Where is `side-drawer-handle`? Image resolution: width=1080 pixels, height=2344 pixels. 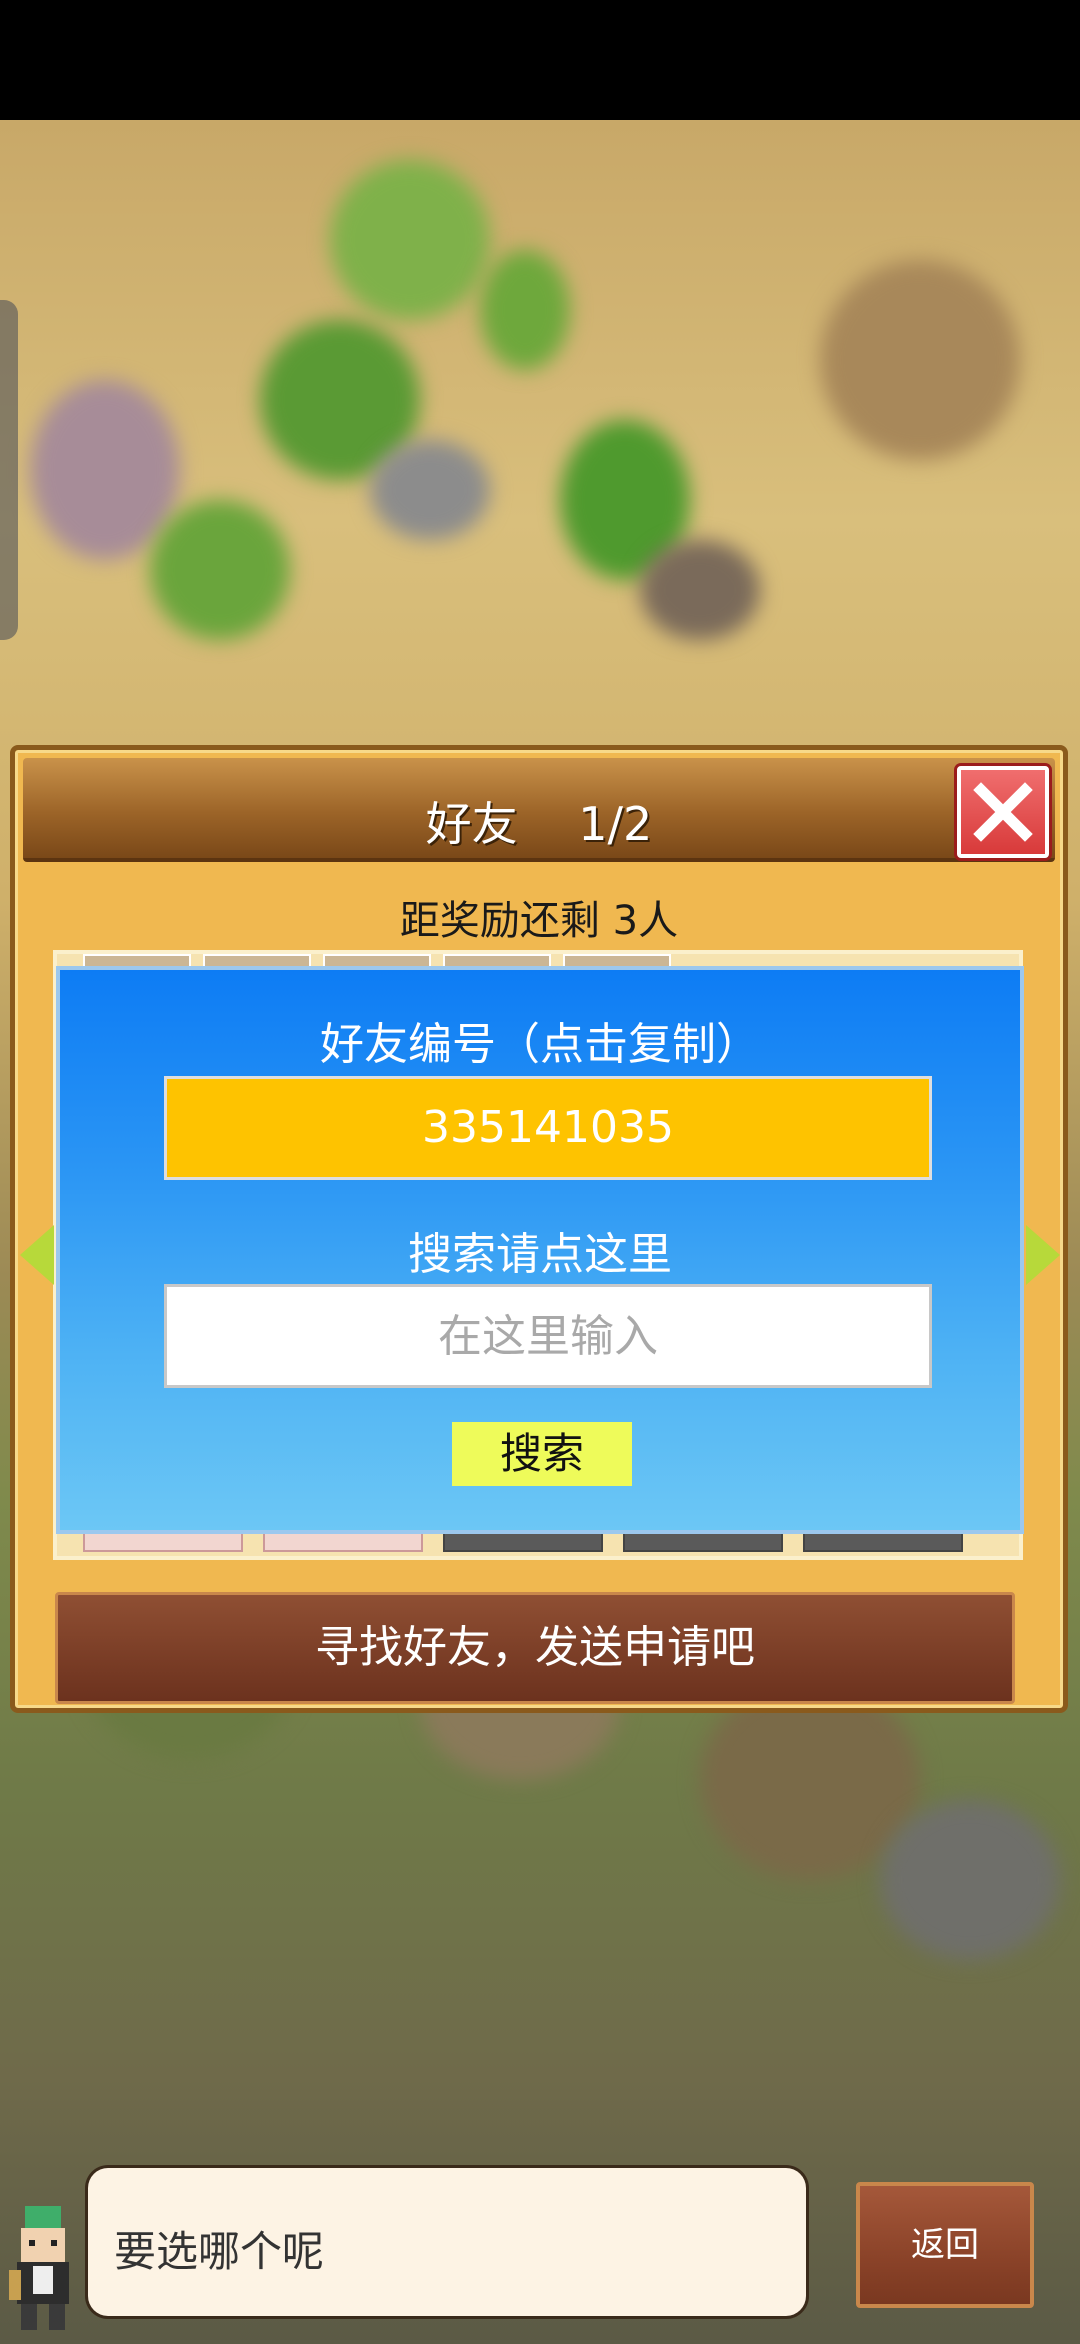
side-drawer-handle is located at coordinates (9, 470).